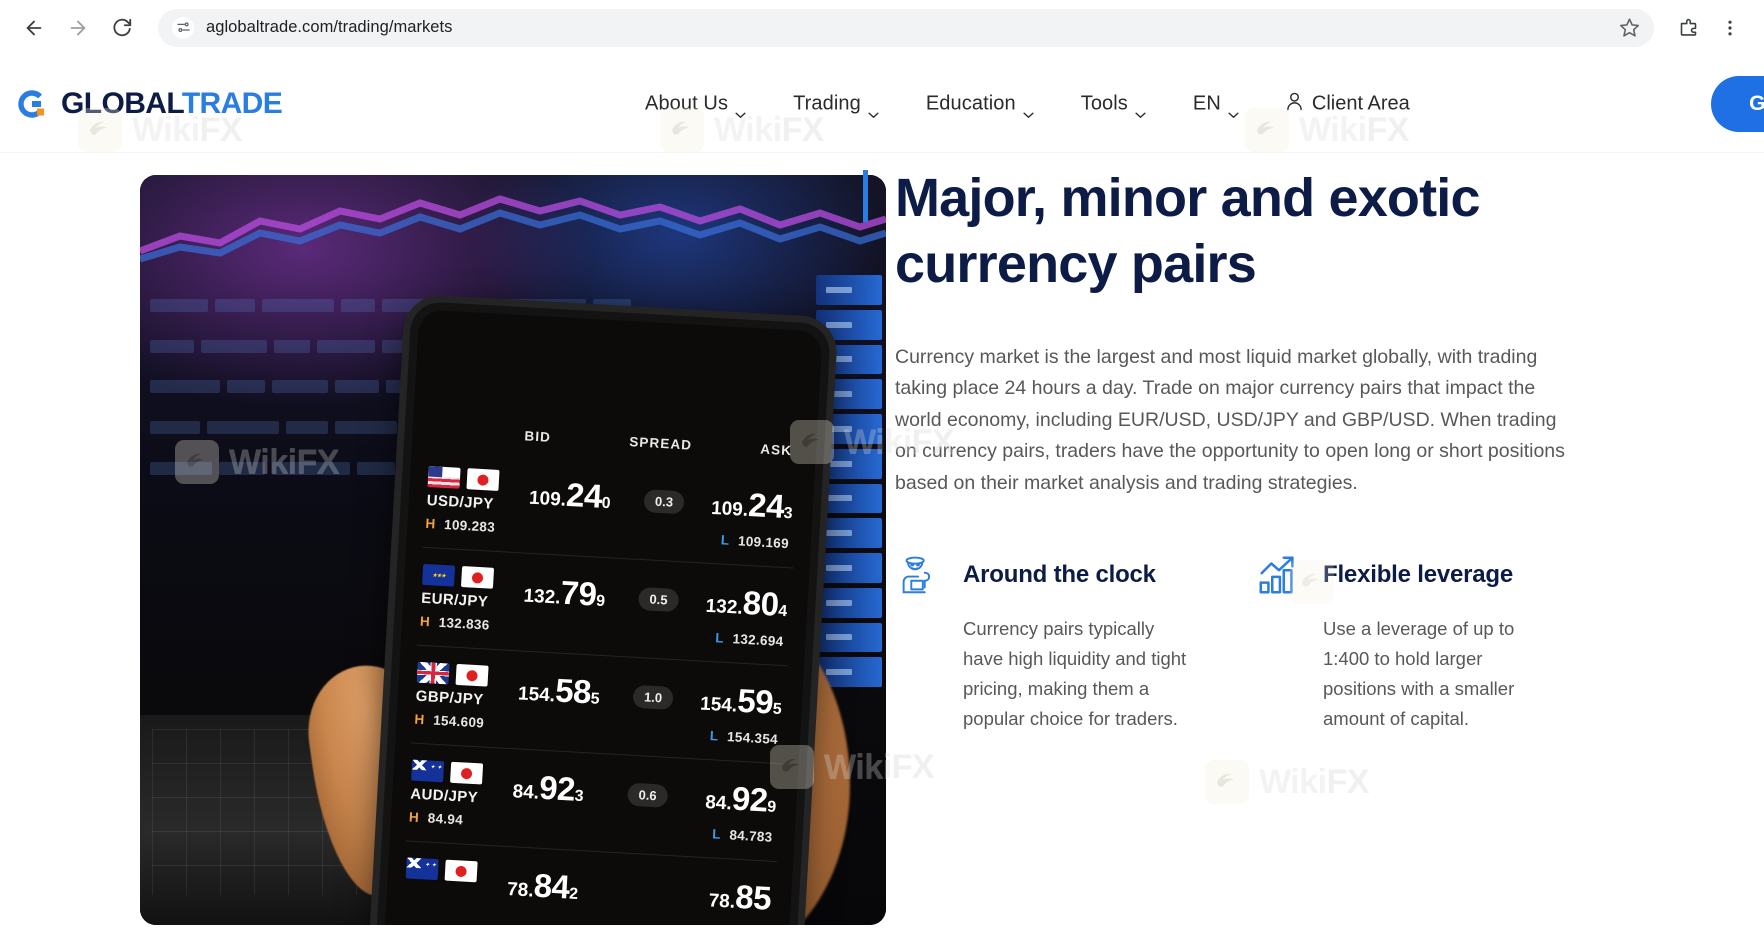  What do you see at coordinates (433, 673) in the screenshot?
I see `flag-gb-icon` at bounding box center [433, 673].